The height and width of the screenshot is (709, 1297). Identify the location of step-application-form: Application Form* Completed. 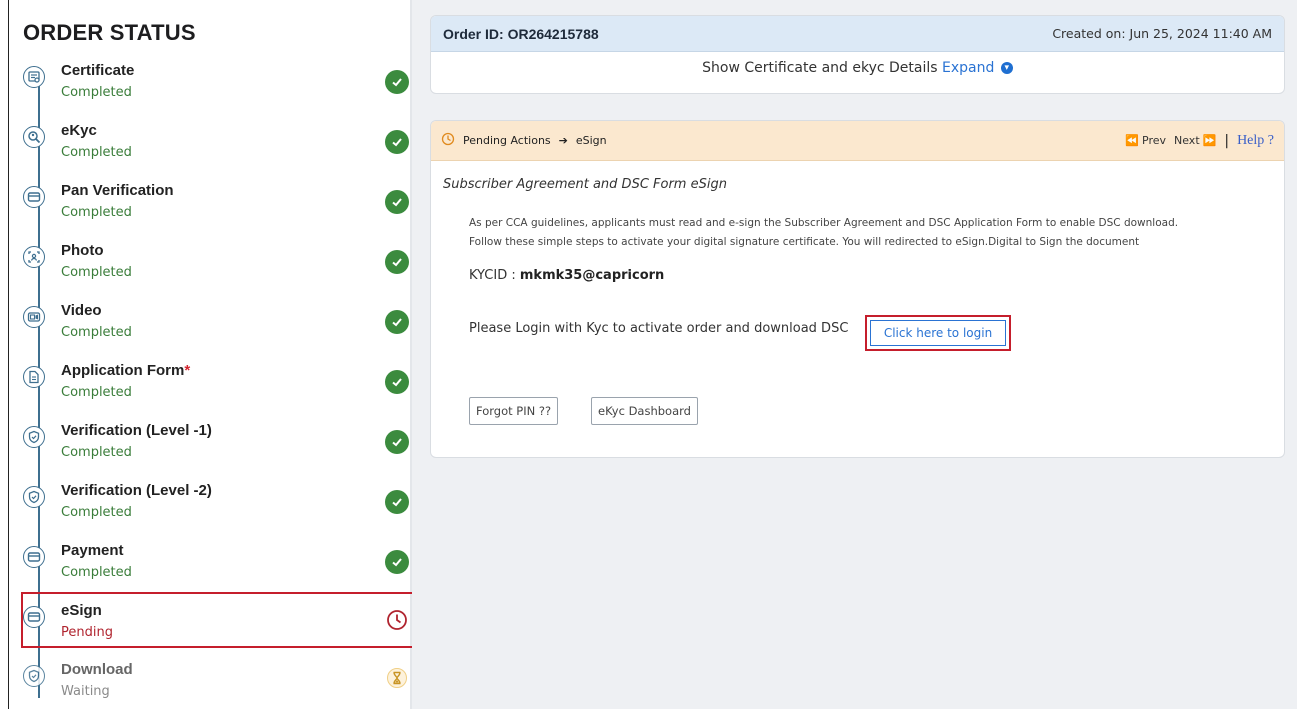
(210, 391).